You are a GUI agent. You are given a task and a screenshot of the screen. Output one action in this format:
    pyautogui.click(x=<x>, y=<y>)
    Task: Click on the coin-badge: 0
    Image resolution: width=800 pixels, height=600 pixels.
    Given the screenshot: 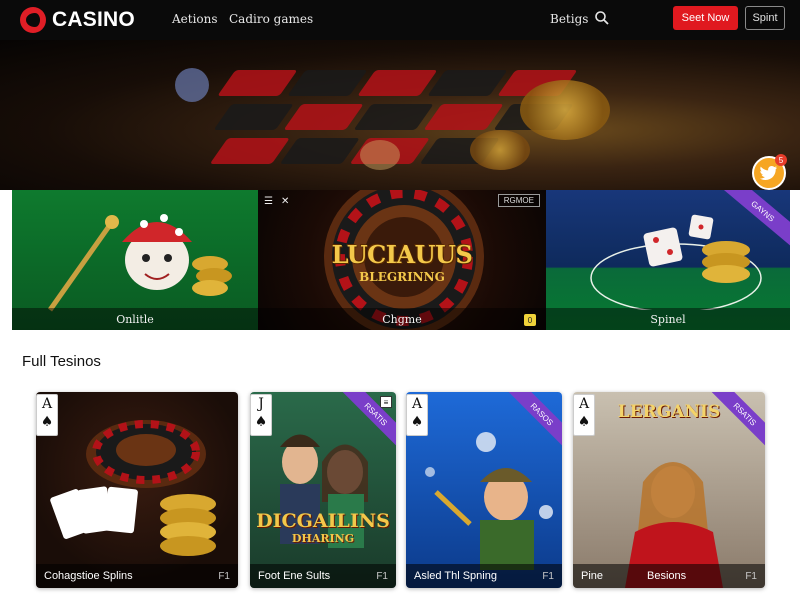 What is the action you would take?
    pyautogui.click(x=530, y=320)
    